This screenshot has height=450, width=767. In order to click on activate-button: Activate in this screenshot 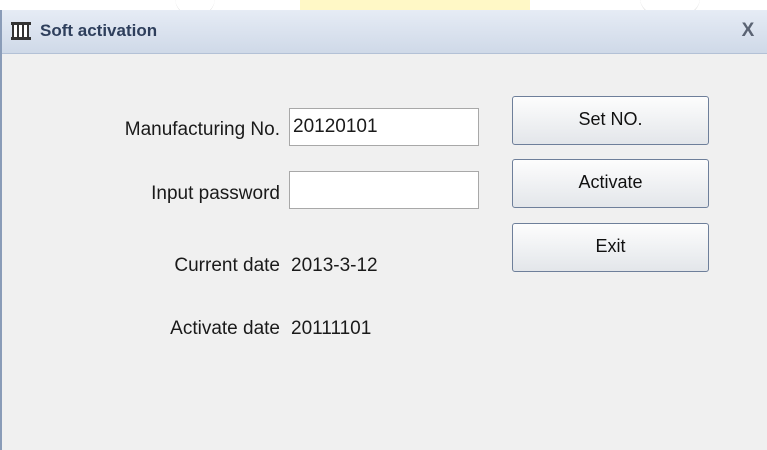, I will do `click(610, 183)`.